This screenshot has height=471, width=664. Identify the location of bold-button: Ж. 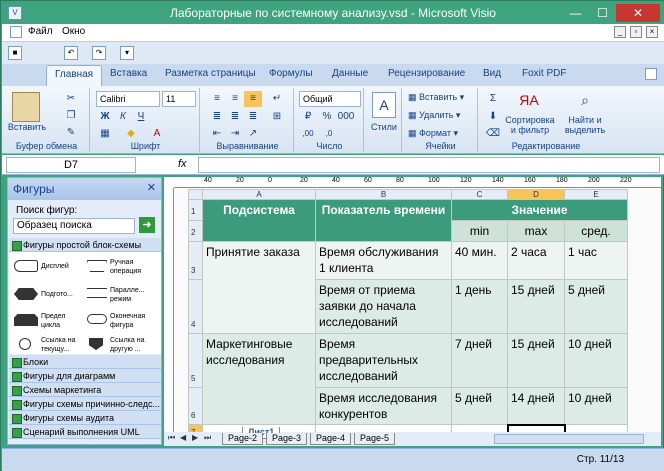
(105, 117).